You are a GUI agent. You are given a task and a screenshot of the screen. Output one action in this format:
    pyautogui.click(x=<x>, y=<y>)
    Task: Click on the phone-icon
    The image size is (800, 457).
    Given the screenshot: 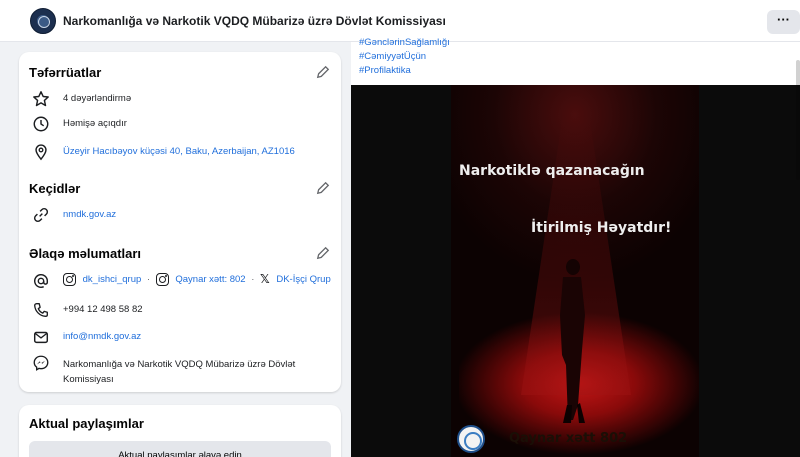 What is the action you would take?
    pyautogui.click(x=41, y=310)
    